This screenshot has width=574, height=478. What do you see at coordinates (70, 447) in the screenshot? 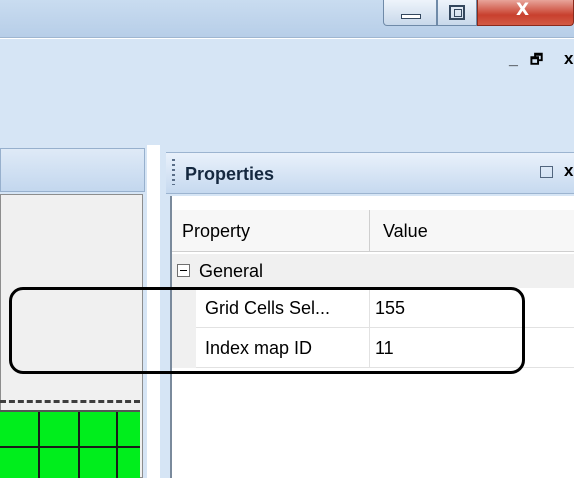
I see `grid-row-line` at bounding box center [70, 447].